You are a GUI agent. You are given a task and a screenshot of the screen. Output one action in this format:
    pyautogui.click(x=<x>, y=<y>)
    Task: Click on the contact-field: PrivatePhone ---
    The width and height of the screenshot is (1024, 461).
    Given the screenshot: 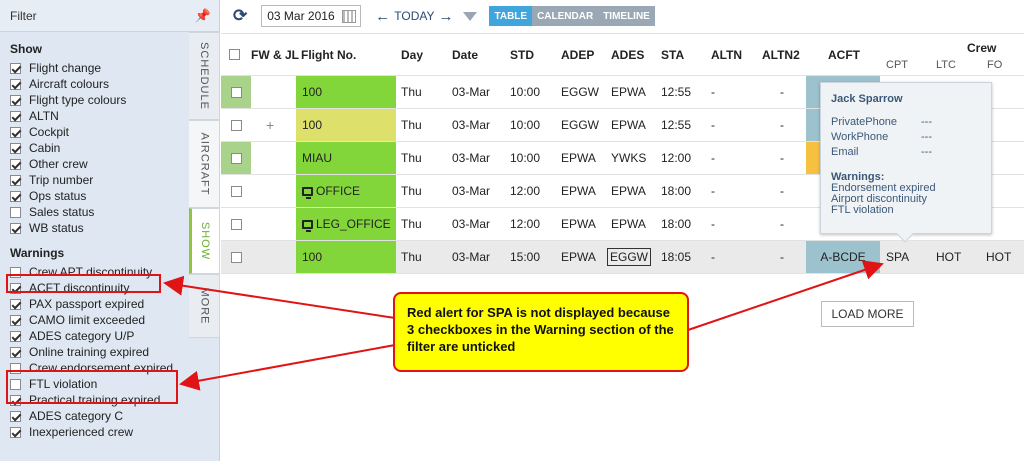 What is the action you would take?
    pyautogui.click(x=906, y=122)
    